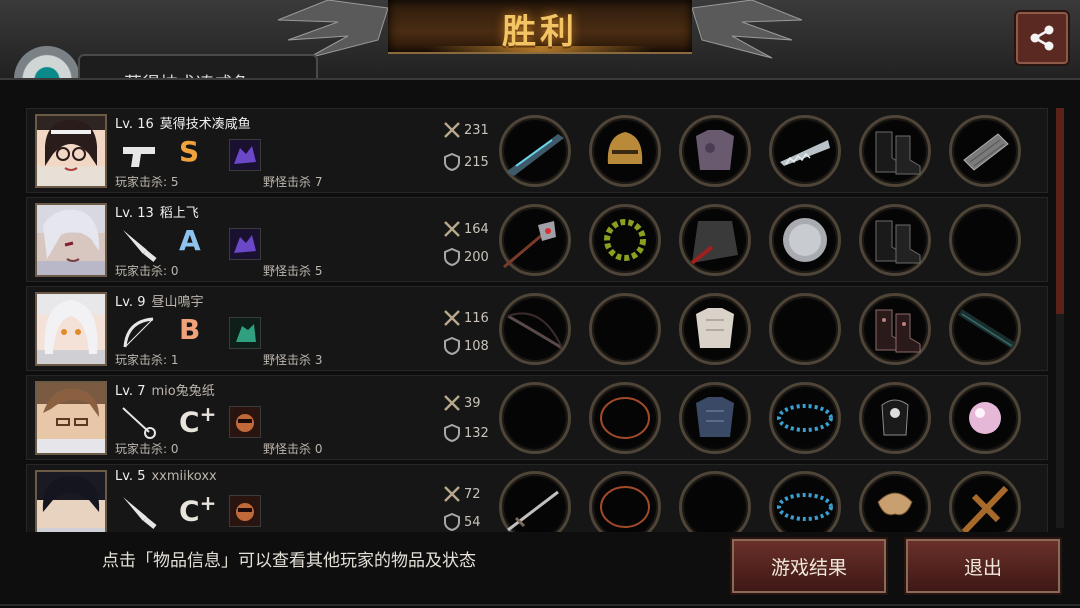  I want to click on gold-helmet-icon, so click(625, 148).